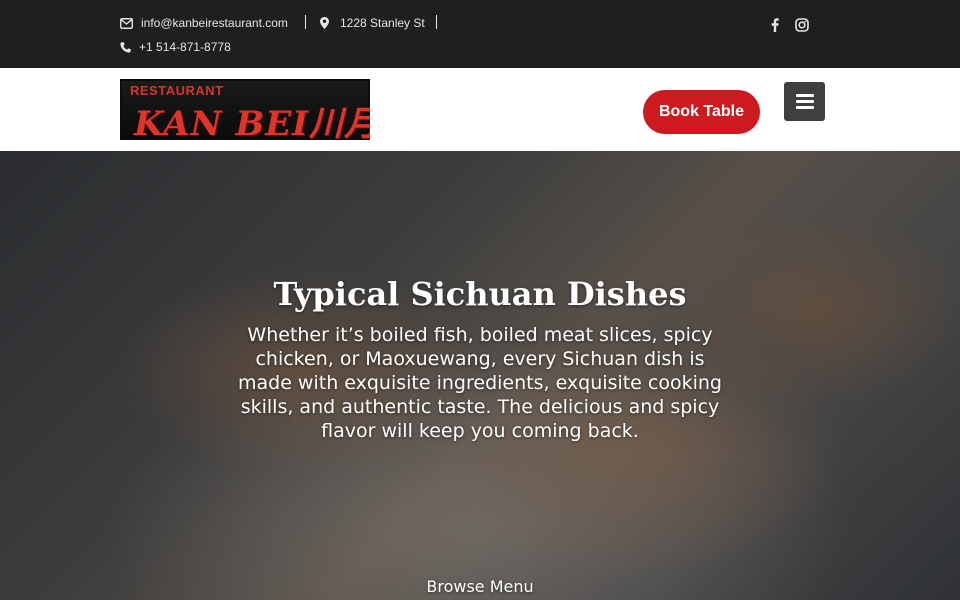 Image resolution: width=960 pixels, height=600 pixels. I want to click on address-contact: 1228 Stanley St, so click(372, 23).